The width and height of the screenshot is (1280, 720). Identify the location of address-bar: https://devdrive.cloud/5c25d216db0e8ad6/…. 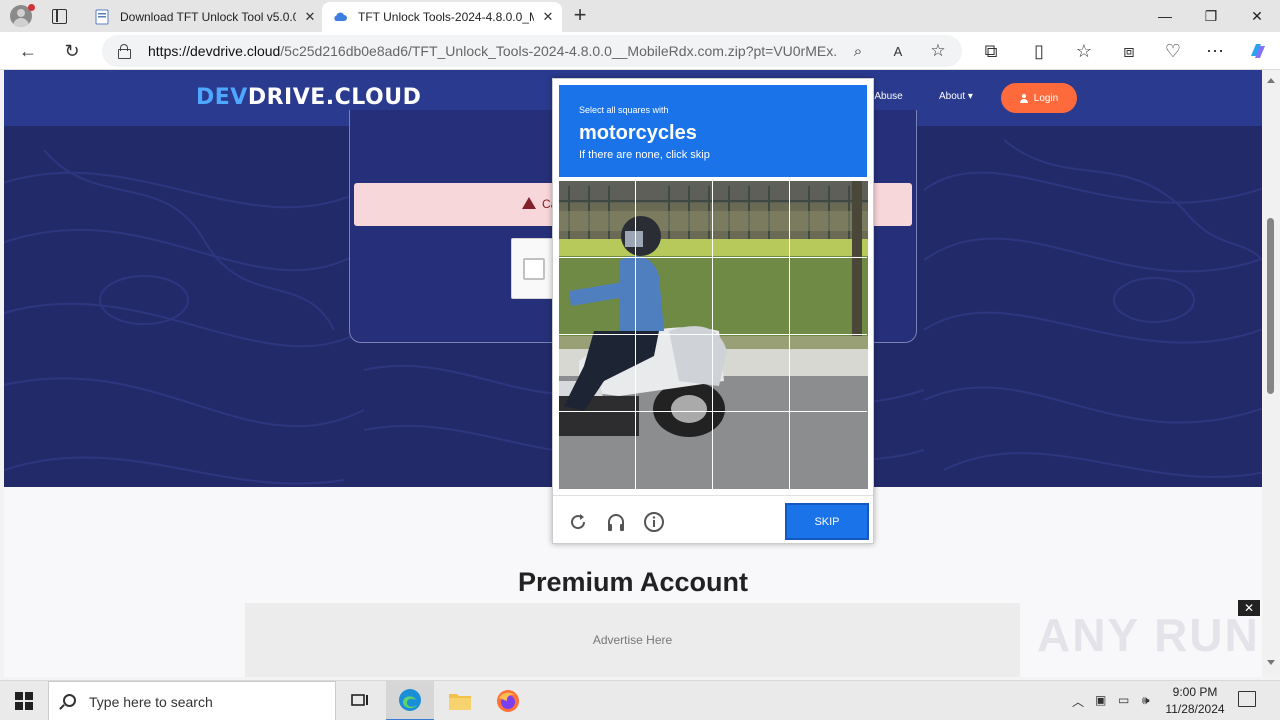
(532, 51).